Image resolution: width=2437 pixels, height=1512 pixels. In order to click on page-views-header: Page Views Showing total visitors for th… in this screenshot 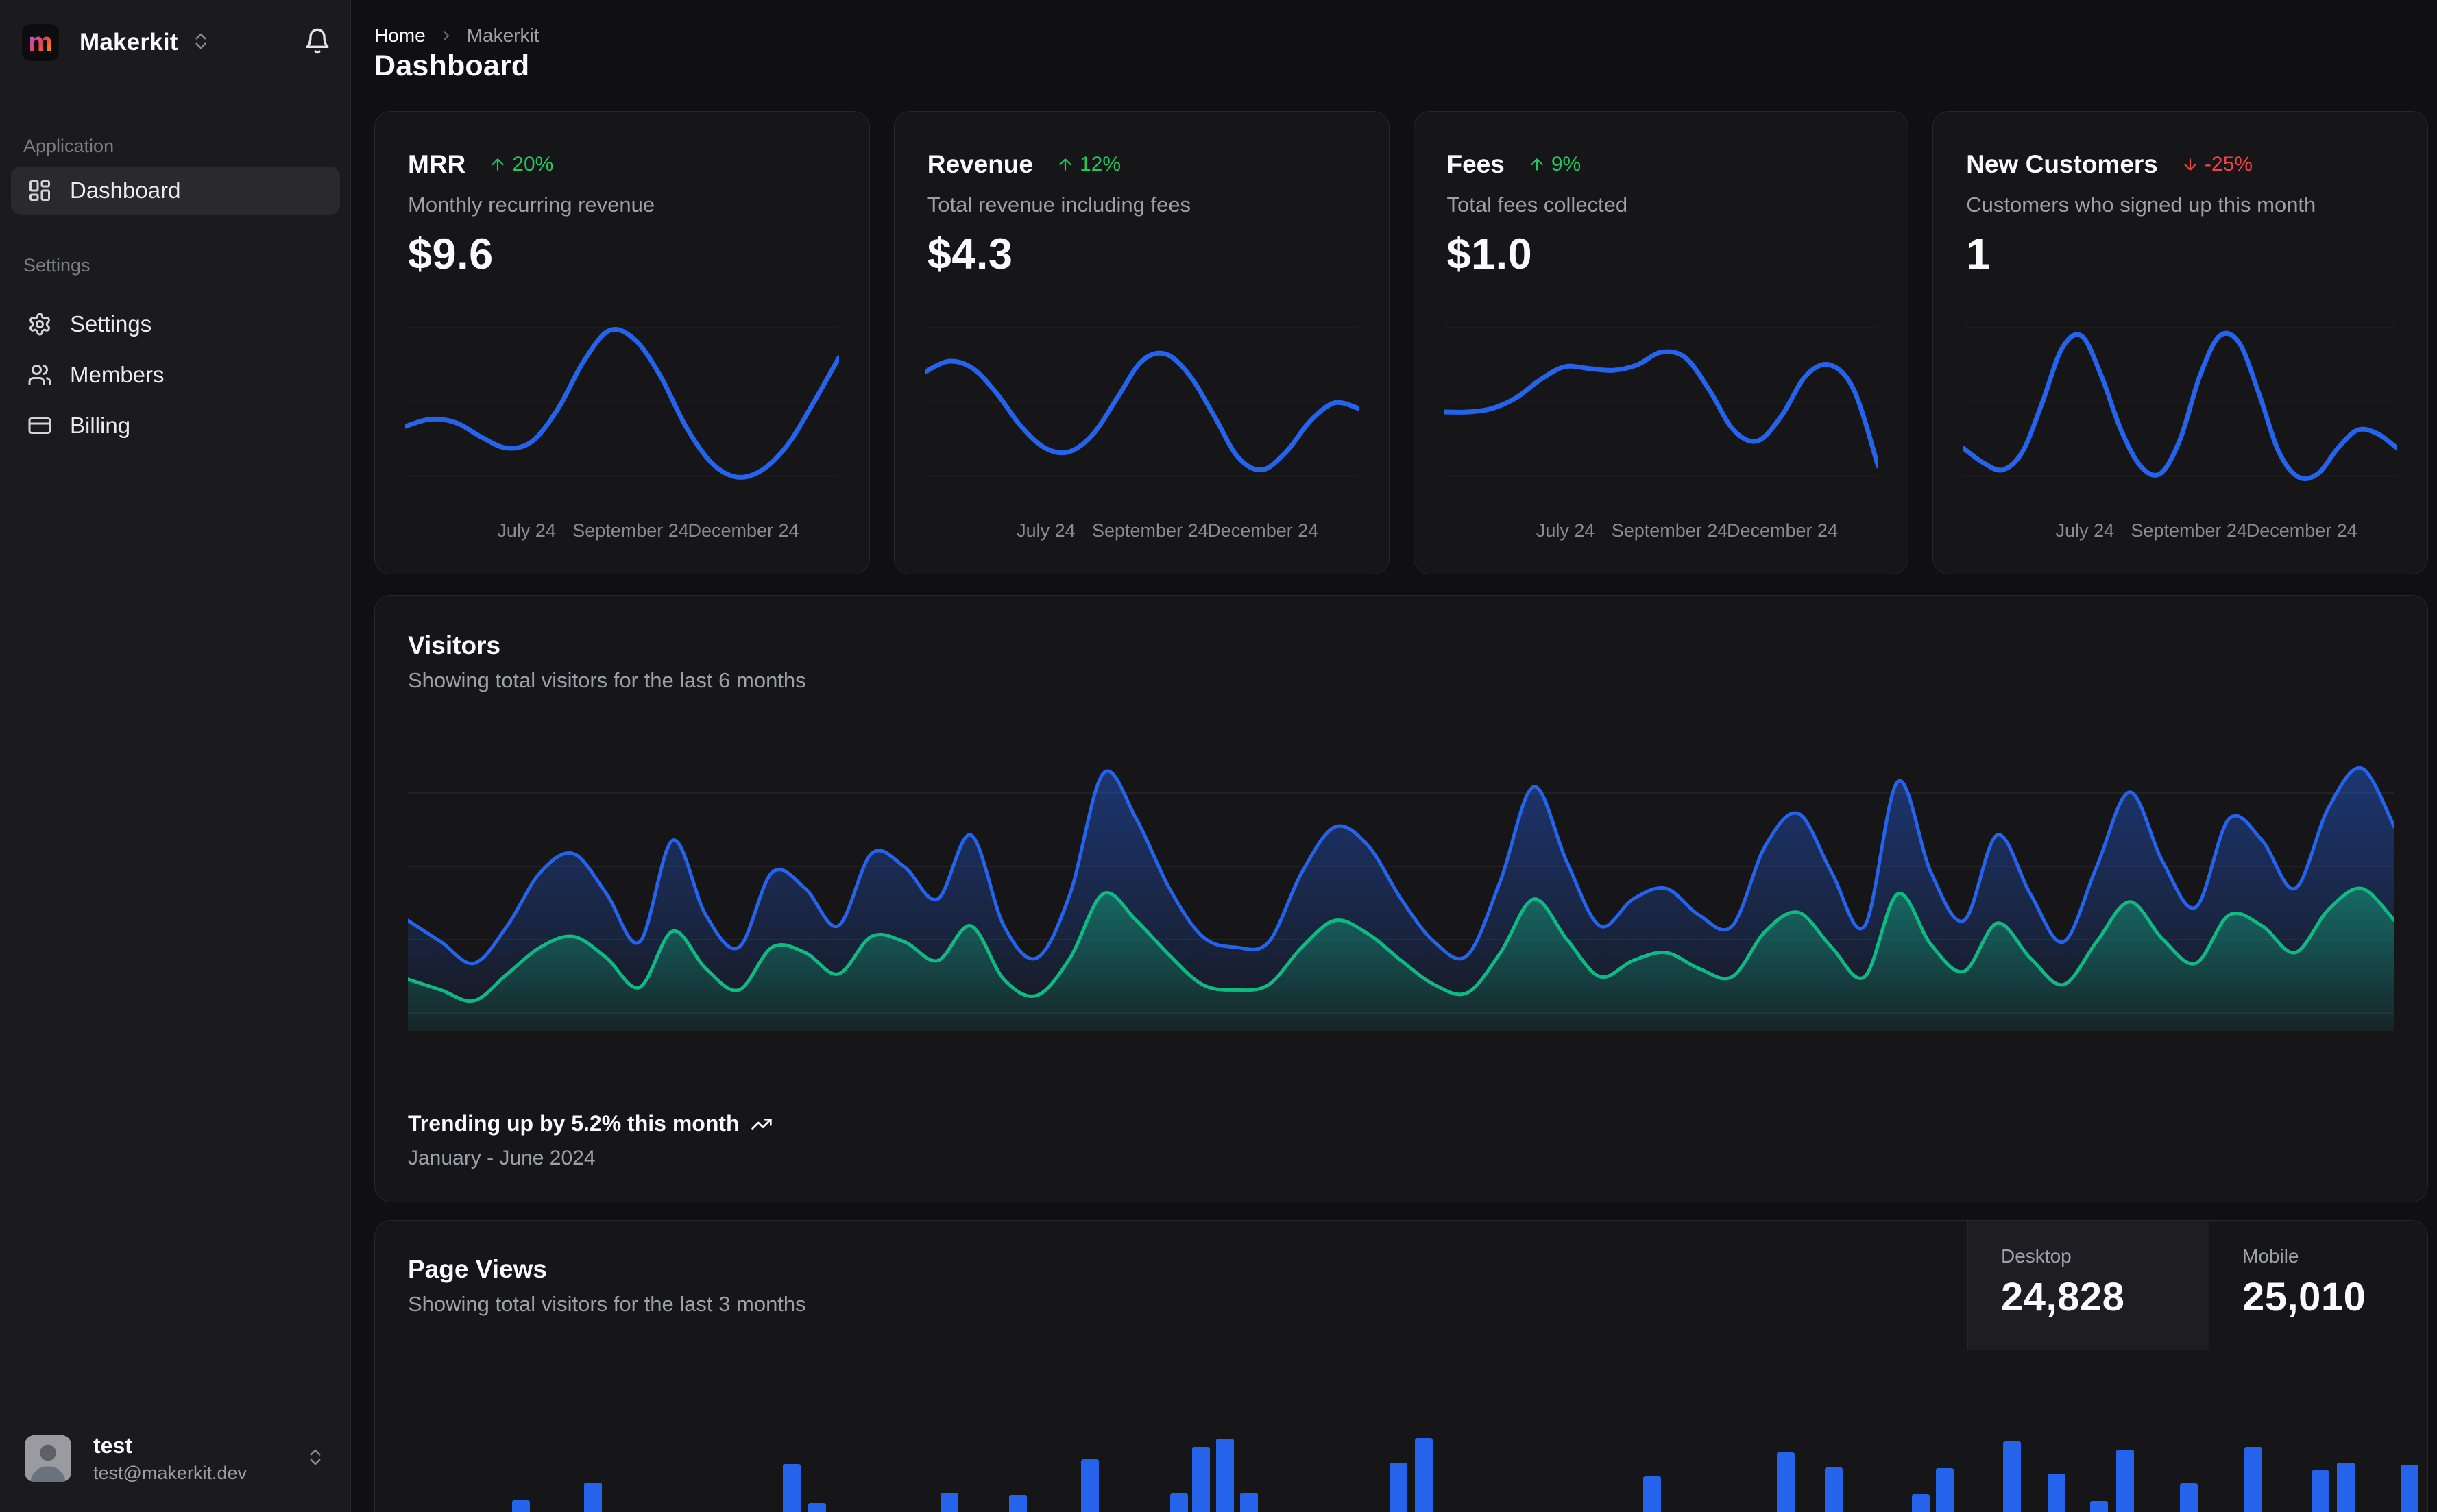, I will do `click(1401, 1286)`.